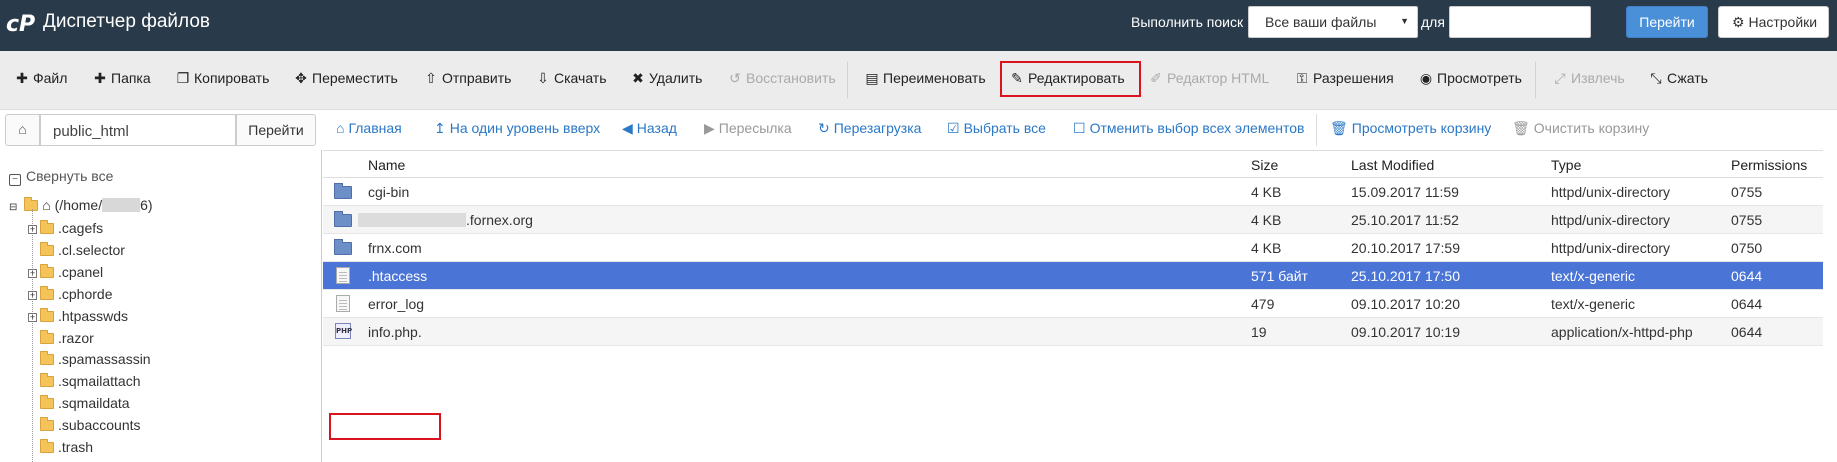 Image resolution: width=1837 pixels, height=462 pixels. I want to click on trash-icon: 🗑, so click(1339, 128).